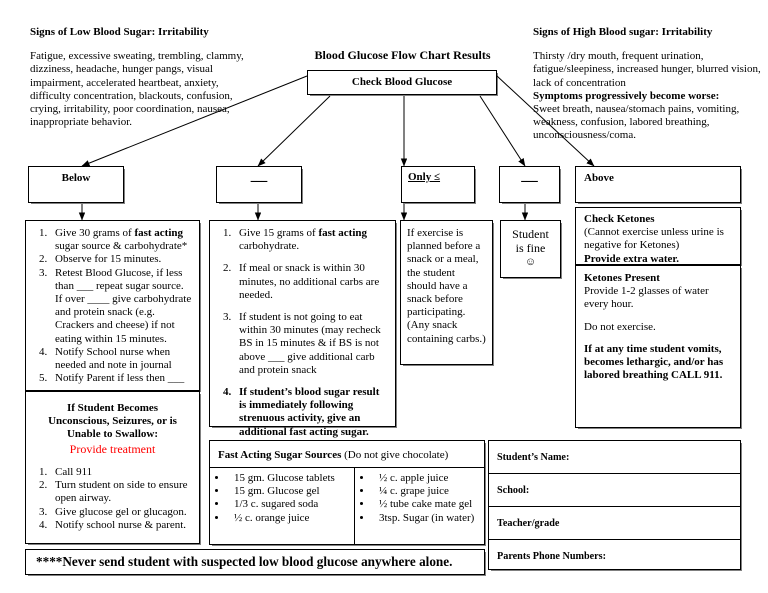 The height and width of the screenshot is (593, 768). I want to click on item-text: Observe for 15 minutes., so click(108, 259).